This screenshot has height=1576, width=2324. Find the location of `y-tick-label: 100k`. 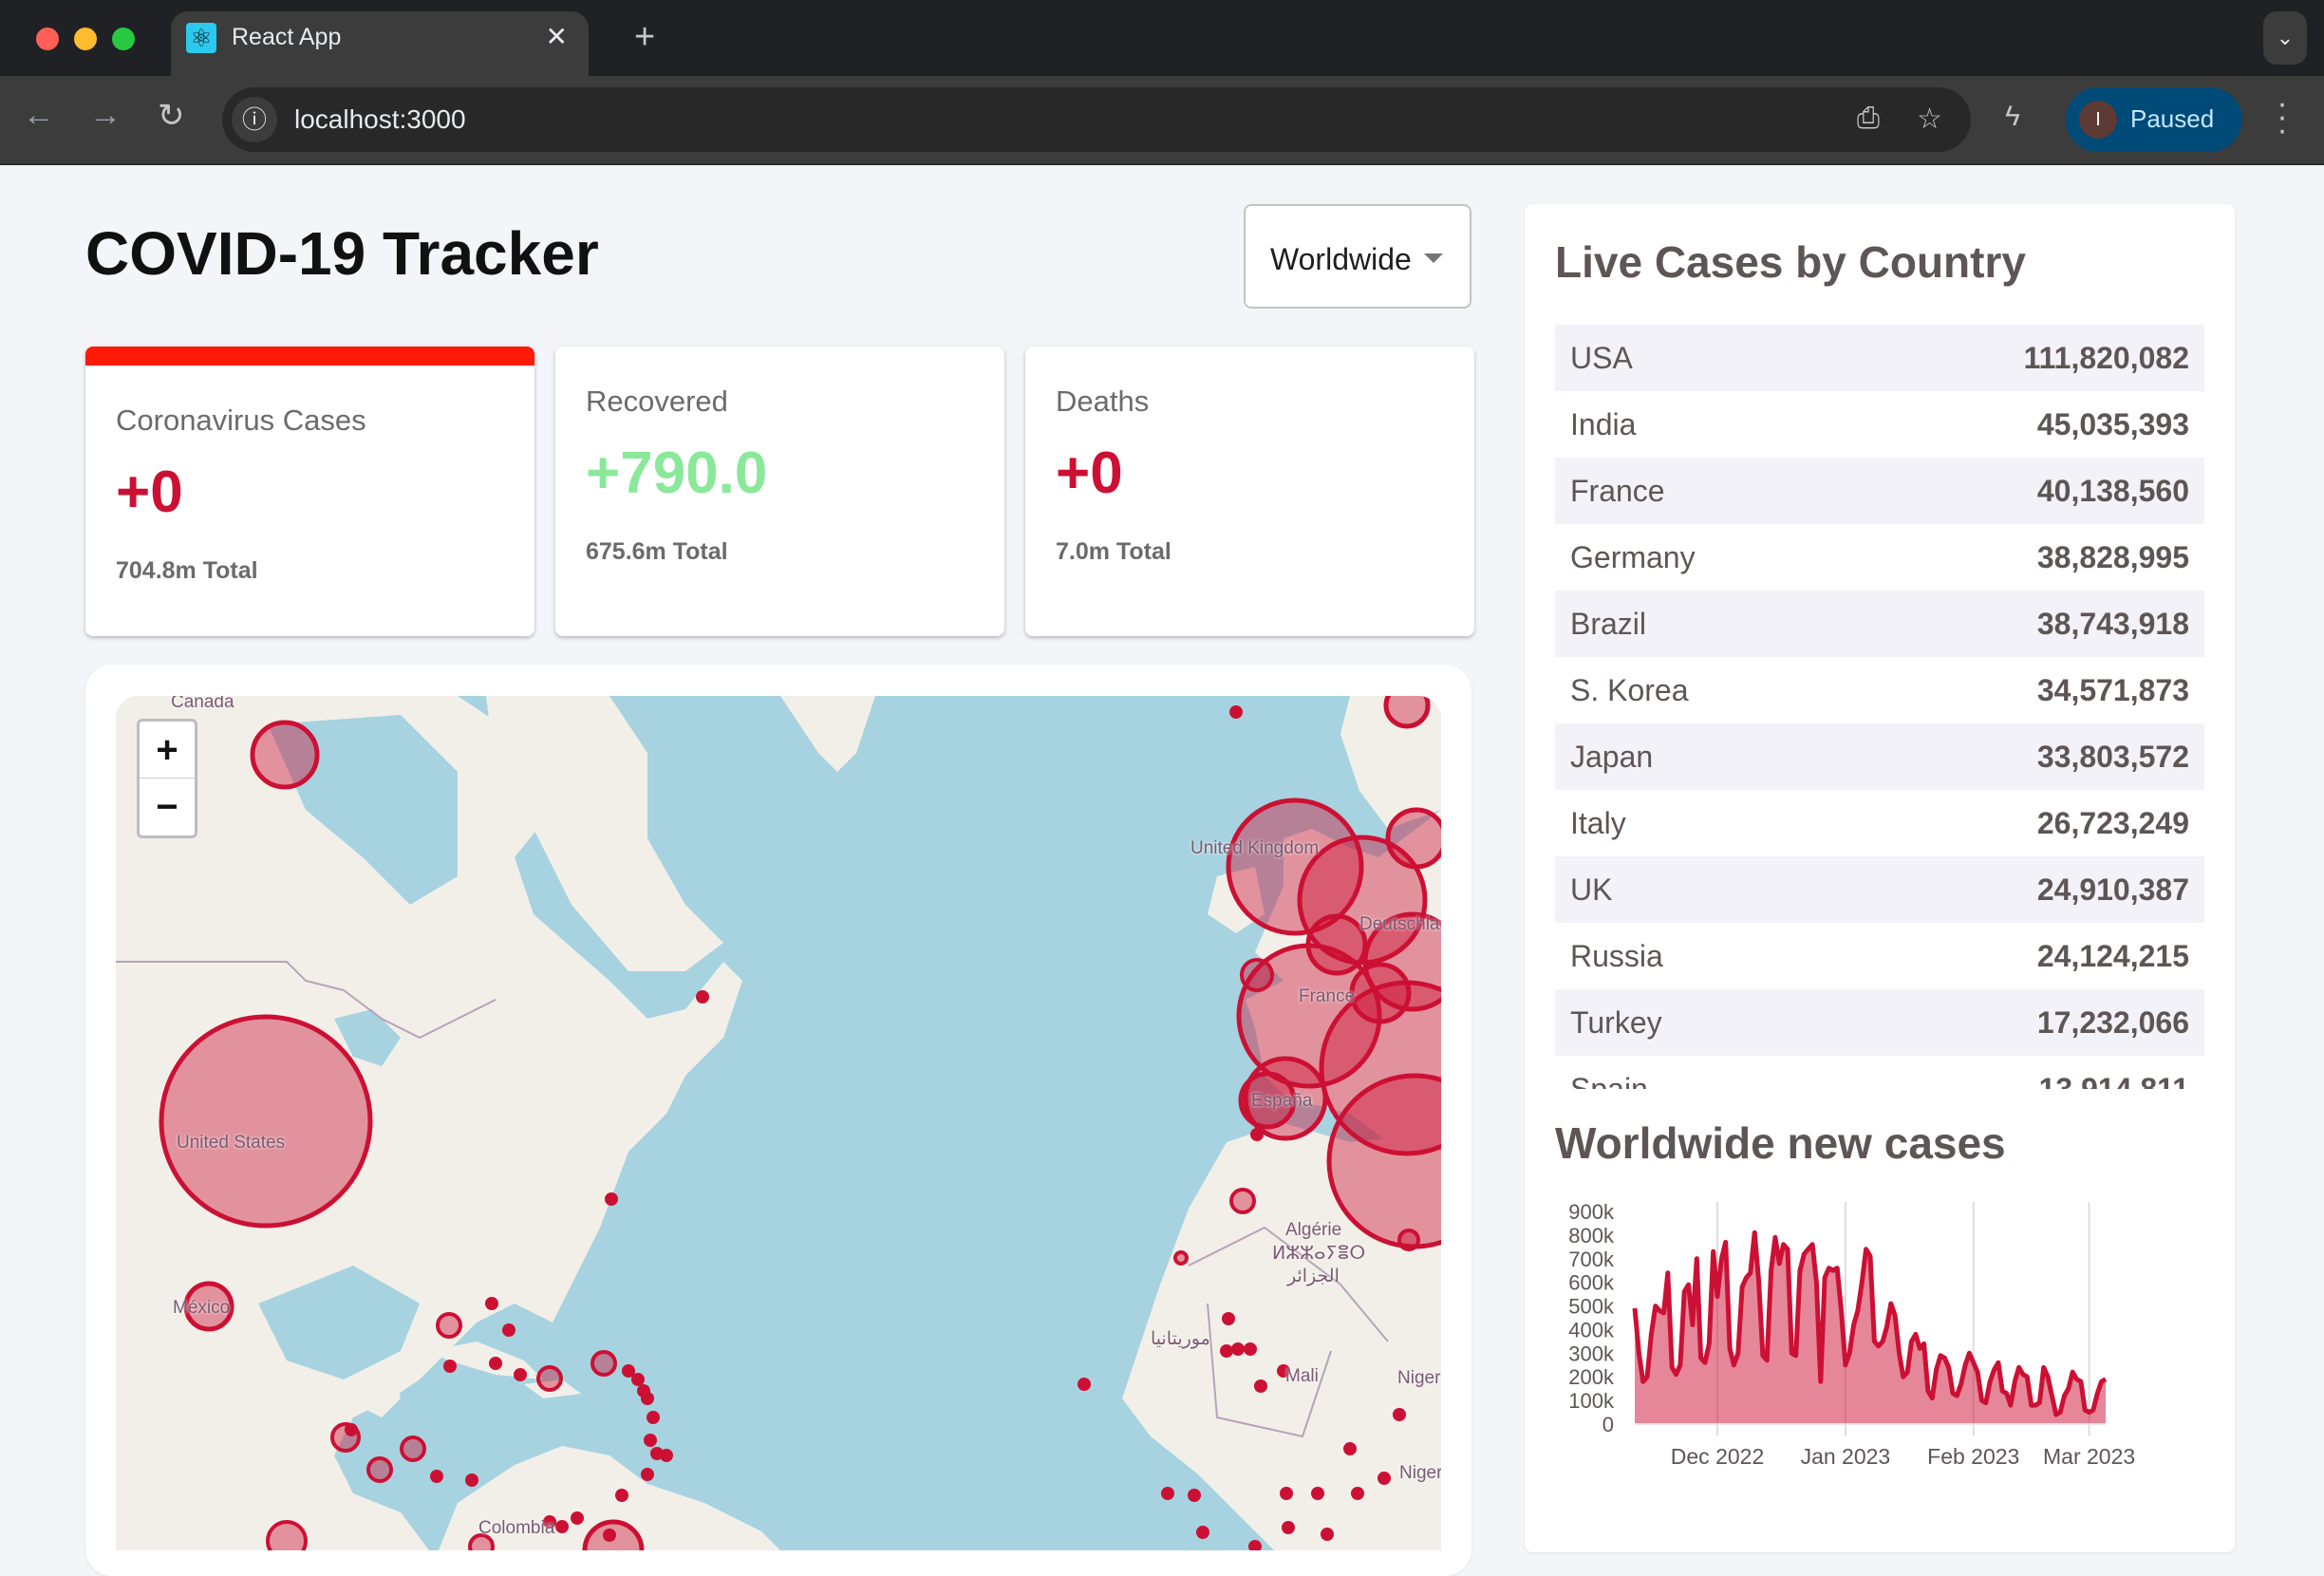

y-tick-label: 100k is located at coordinates (1591, 1401).